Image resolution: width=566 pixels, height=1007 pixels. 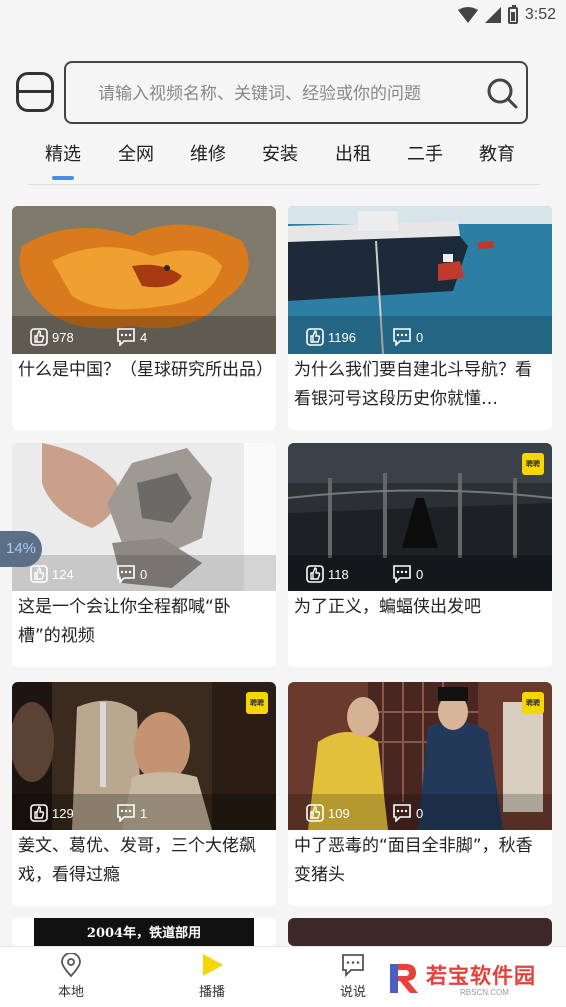 I want to click on search-input, so click(x=288, y=94).